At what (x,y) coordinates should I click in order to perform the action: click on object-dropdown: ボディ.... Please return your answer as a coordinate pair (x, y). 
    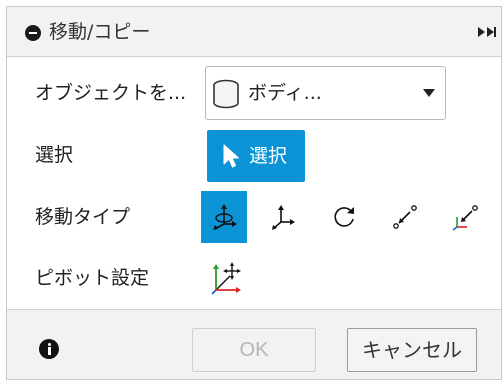
    Looking at the image, I should click on (325, 93).